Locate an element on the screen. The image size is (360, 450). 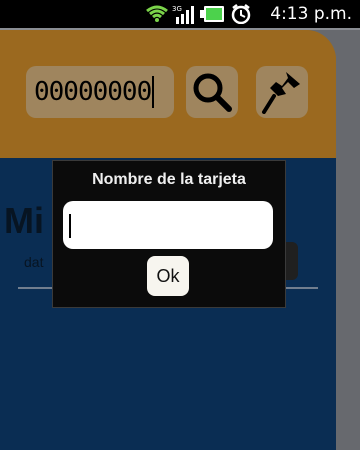
input-caret is located at coordinates (70, 226).